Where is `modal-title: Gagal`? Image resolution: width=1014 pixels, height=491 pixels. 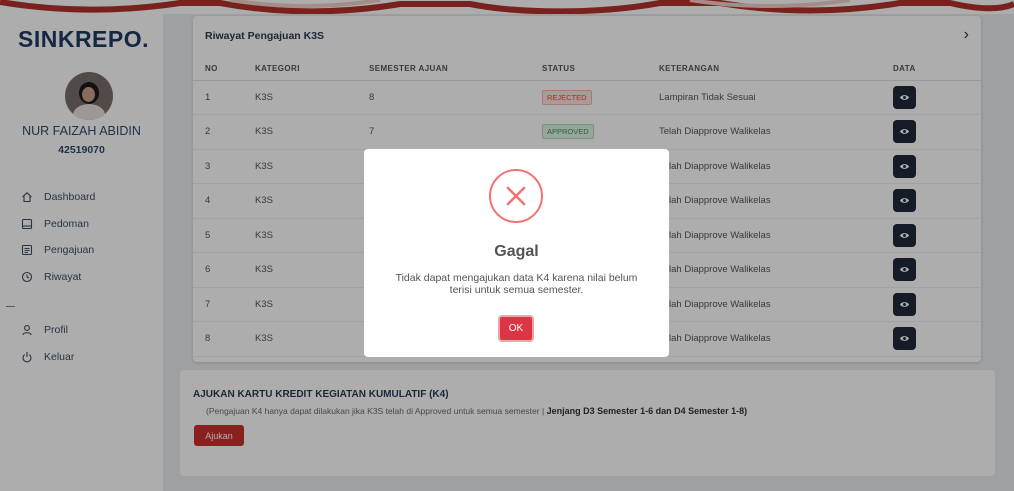 modal-title: Gagal is located at coordinates (516, 251).